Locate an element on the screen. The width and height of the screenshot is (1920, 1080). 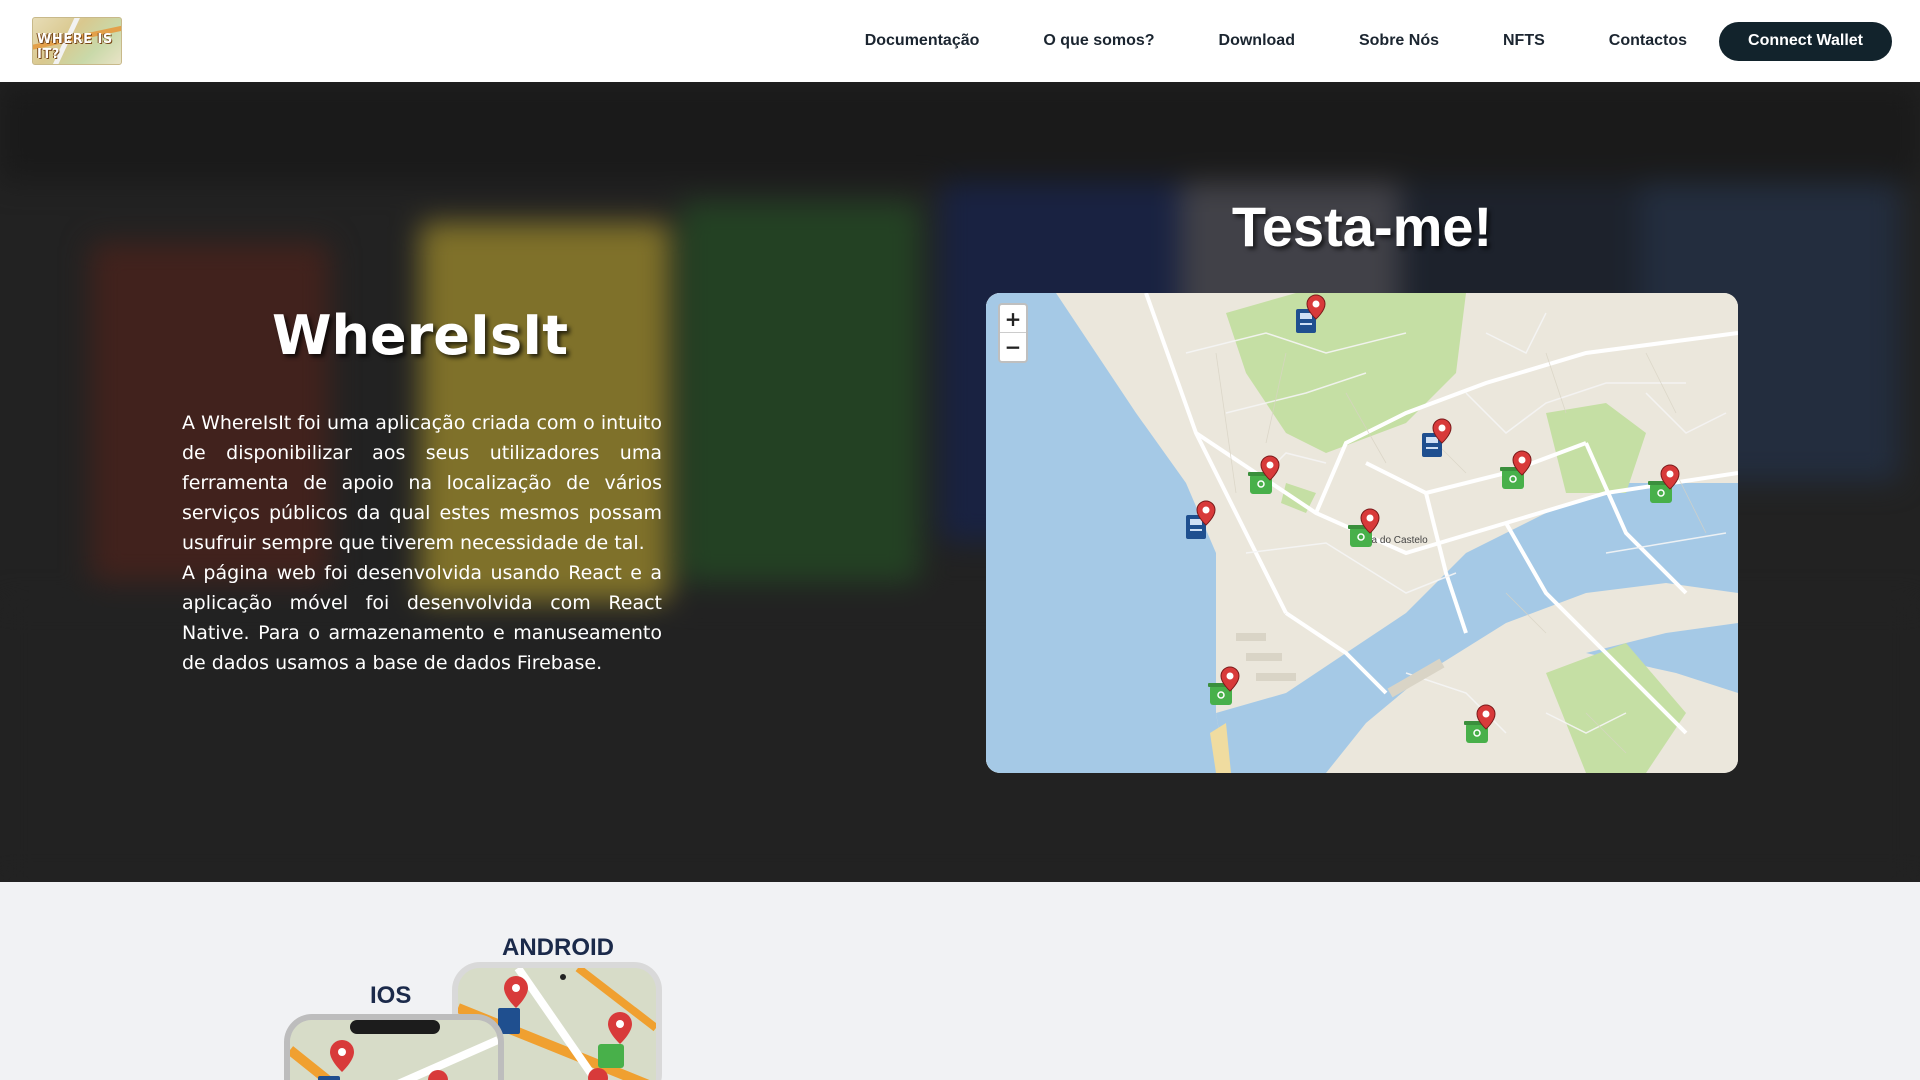
ios-phone-mockup is located at coordinates (394, 1047).